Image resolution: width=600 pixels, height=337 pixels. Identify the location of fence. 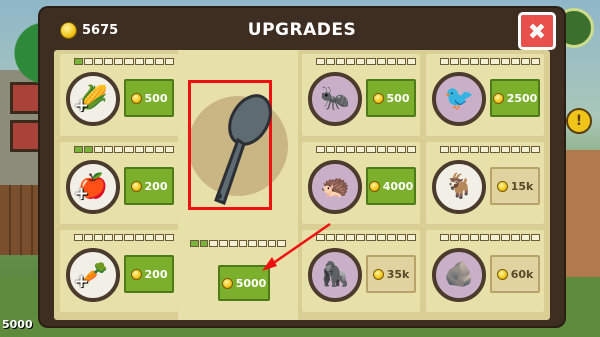
(22, 220).